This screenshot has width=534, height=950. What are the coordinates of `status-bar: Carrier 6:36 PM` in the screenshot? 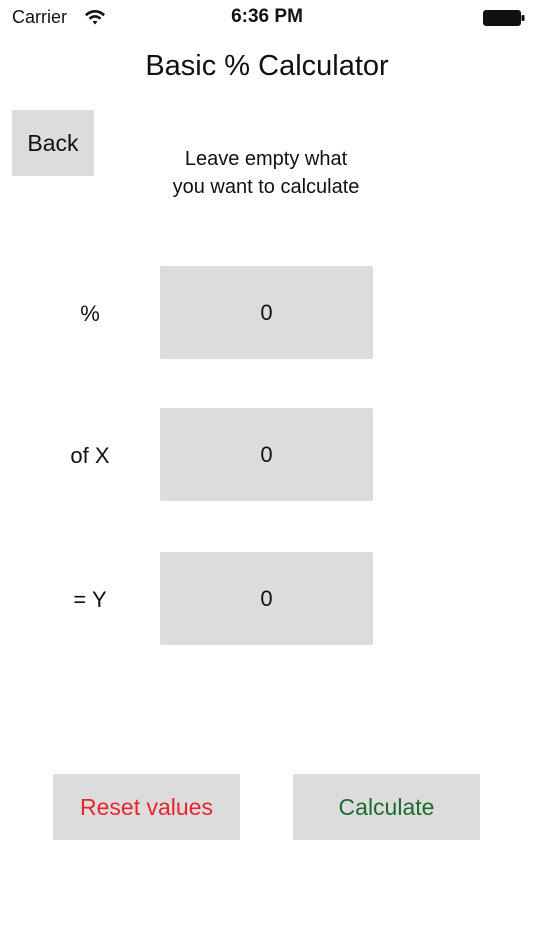 It's located at (267, 18).